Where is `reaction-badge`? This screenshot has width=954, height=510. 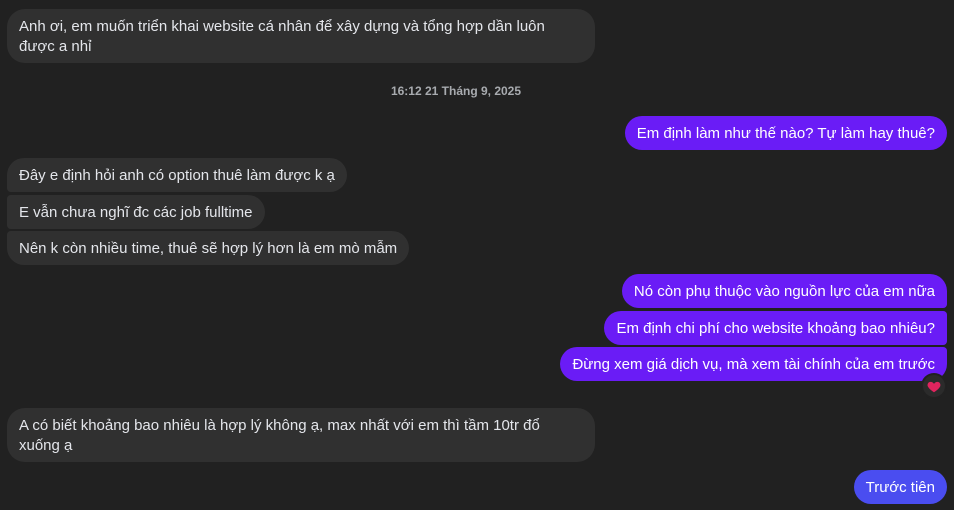 reaction-badge is located at coordinates (934, 386).